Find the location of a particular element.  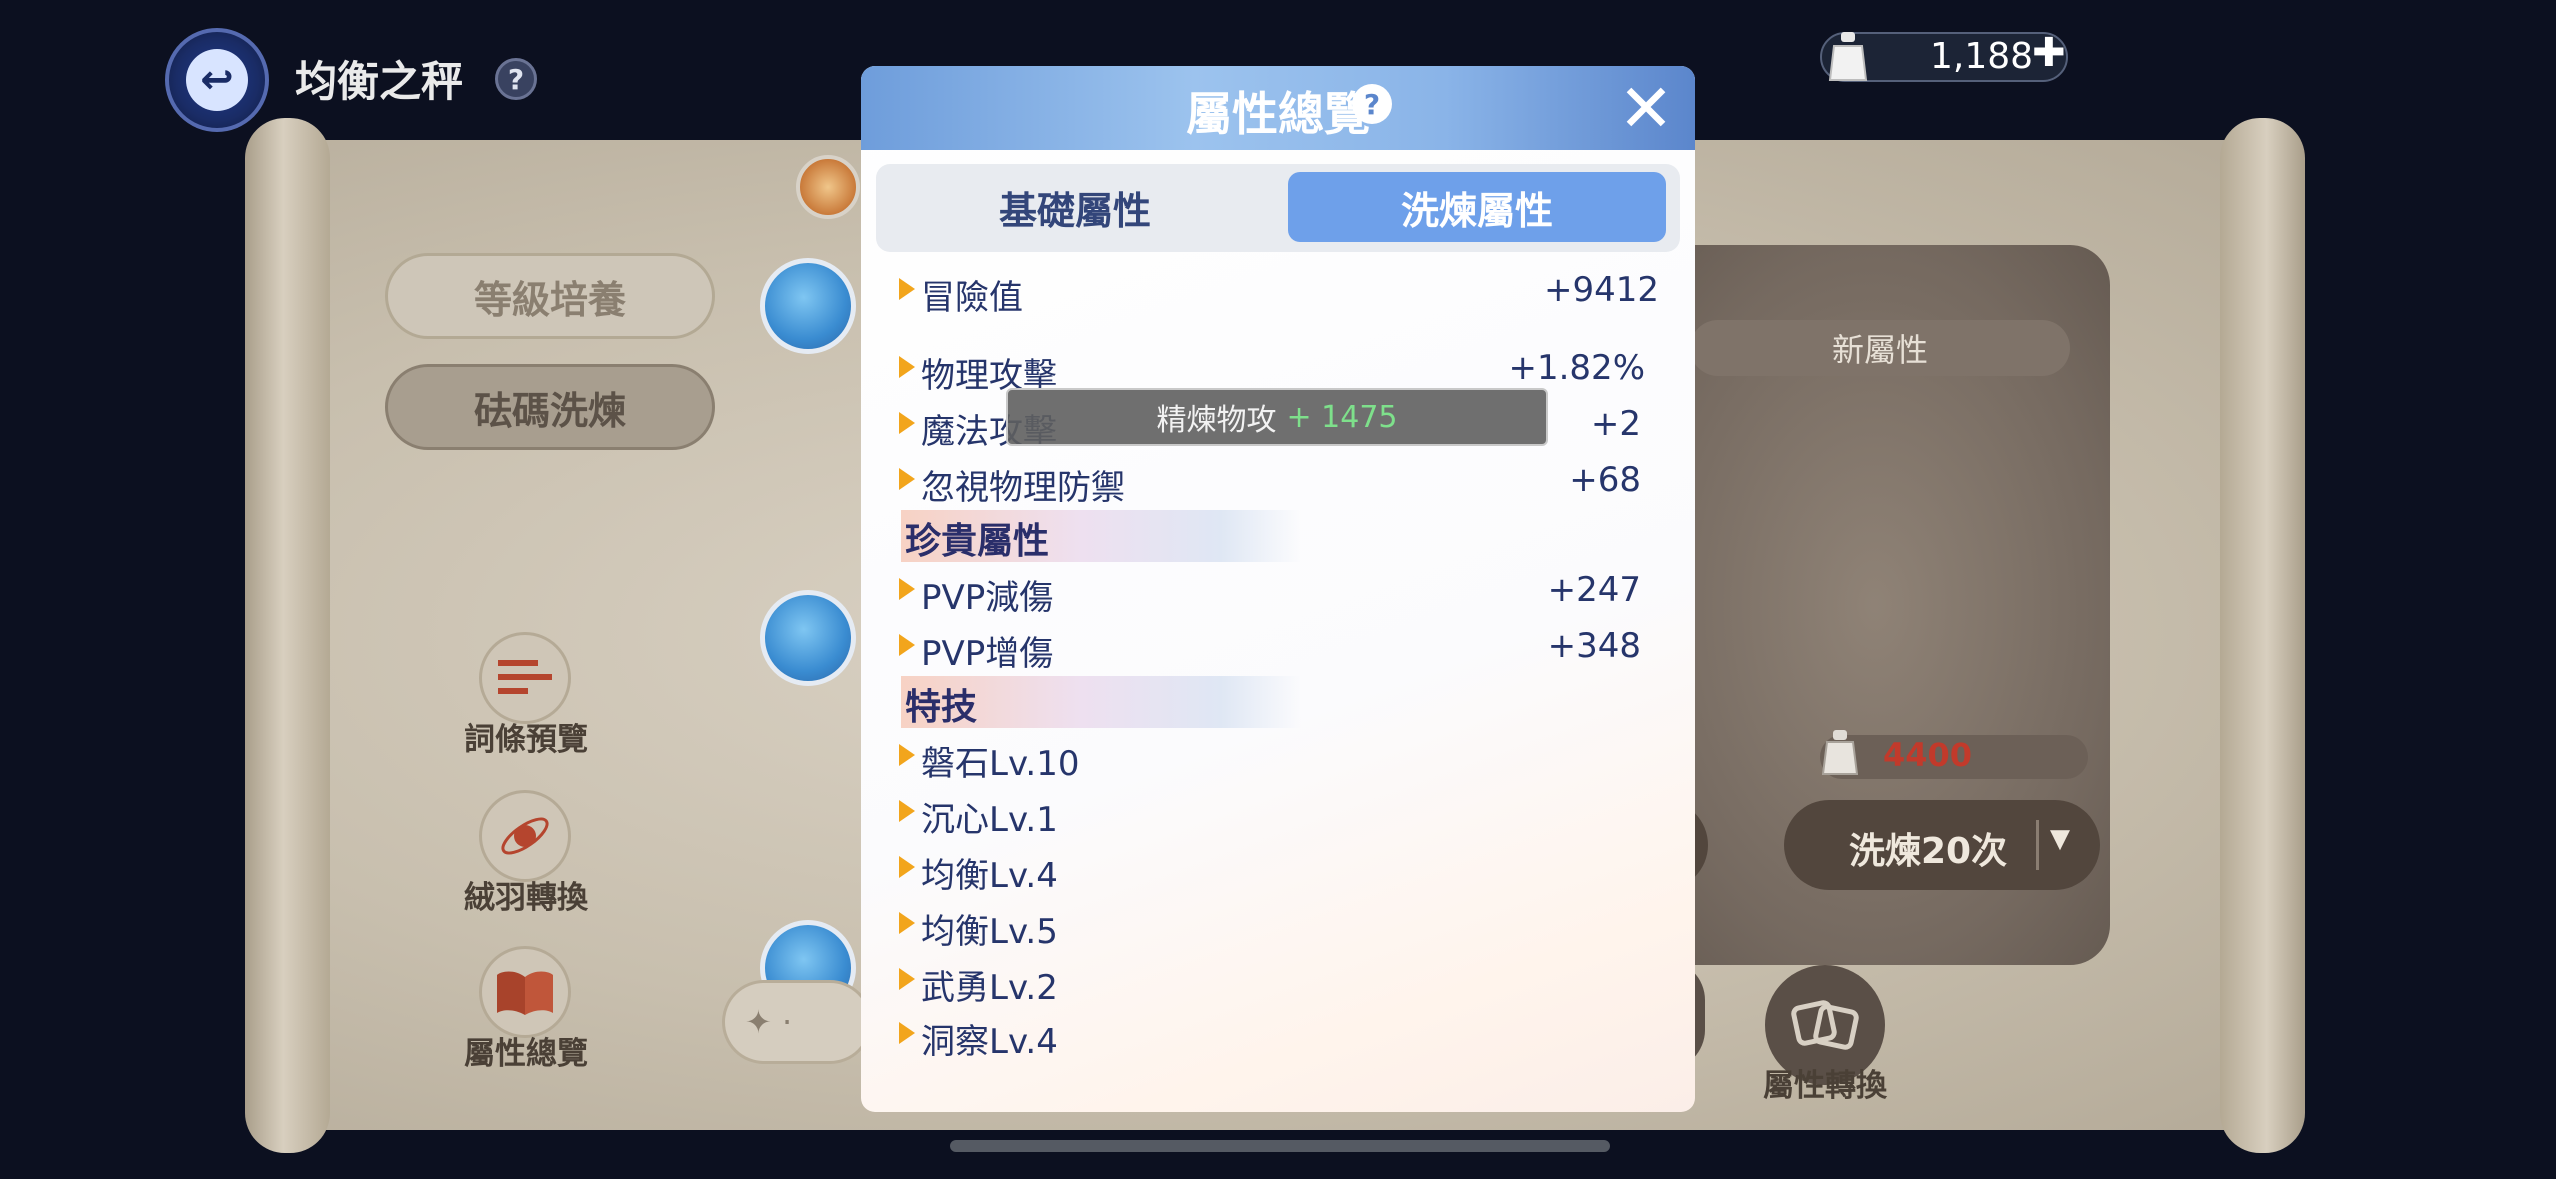

tab-refine-attributes: 洗煉屬性 is located at coordinates (1477, 207).